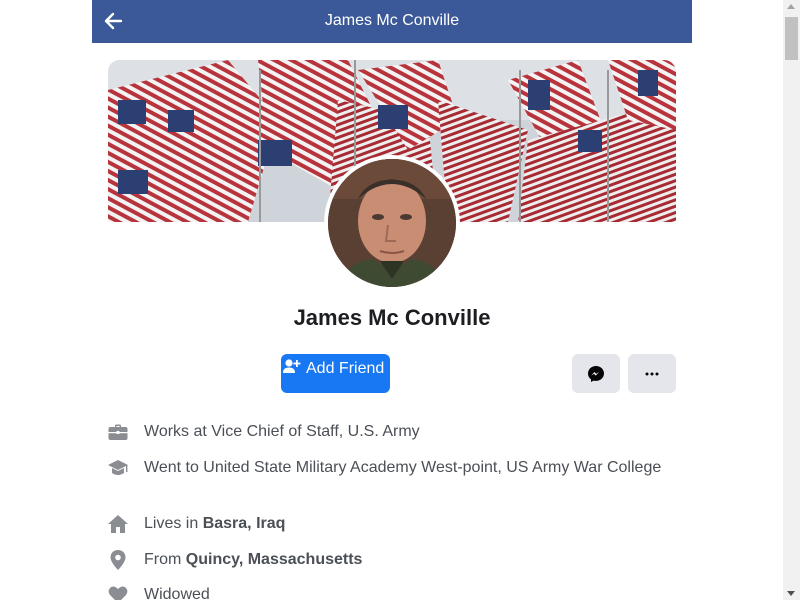  What do you see at coordinates (118, 560) in the screenshot?
I see `location-pin-icon` at bounding box center [118, 560].